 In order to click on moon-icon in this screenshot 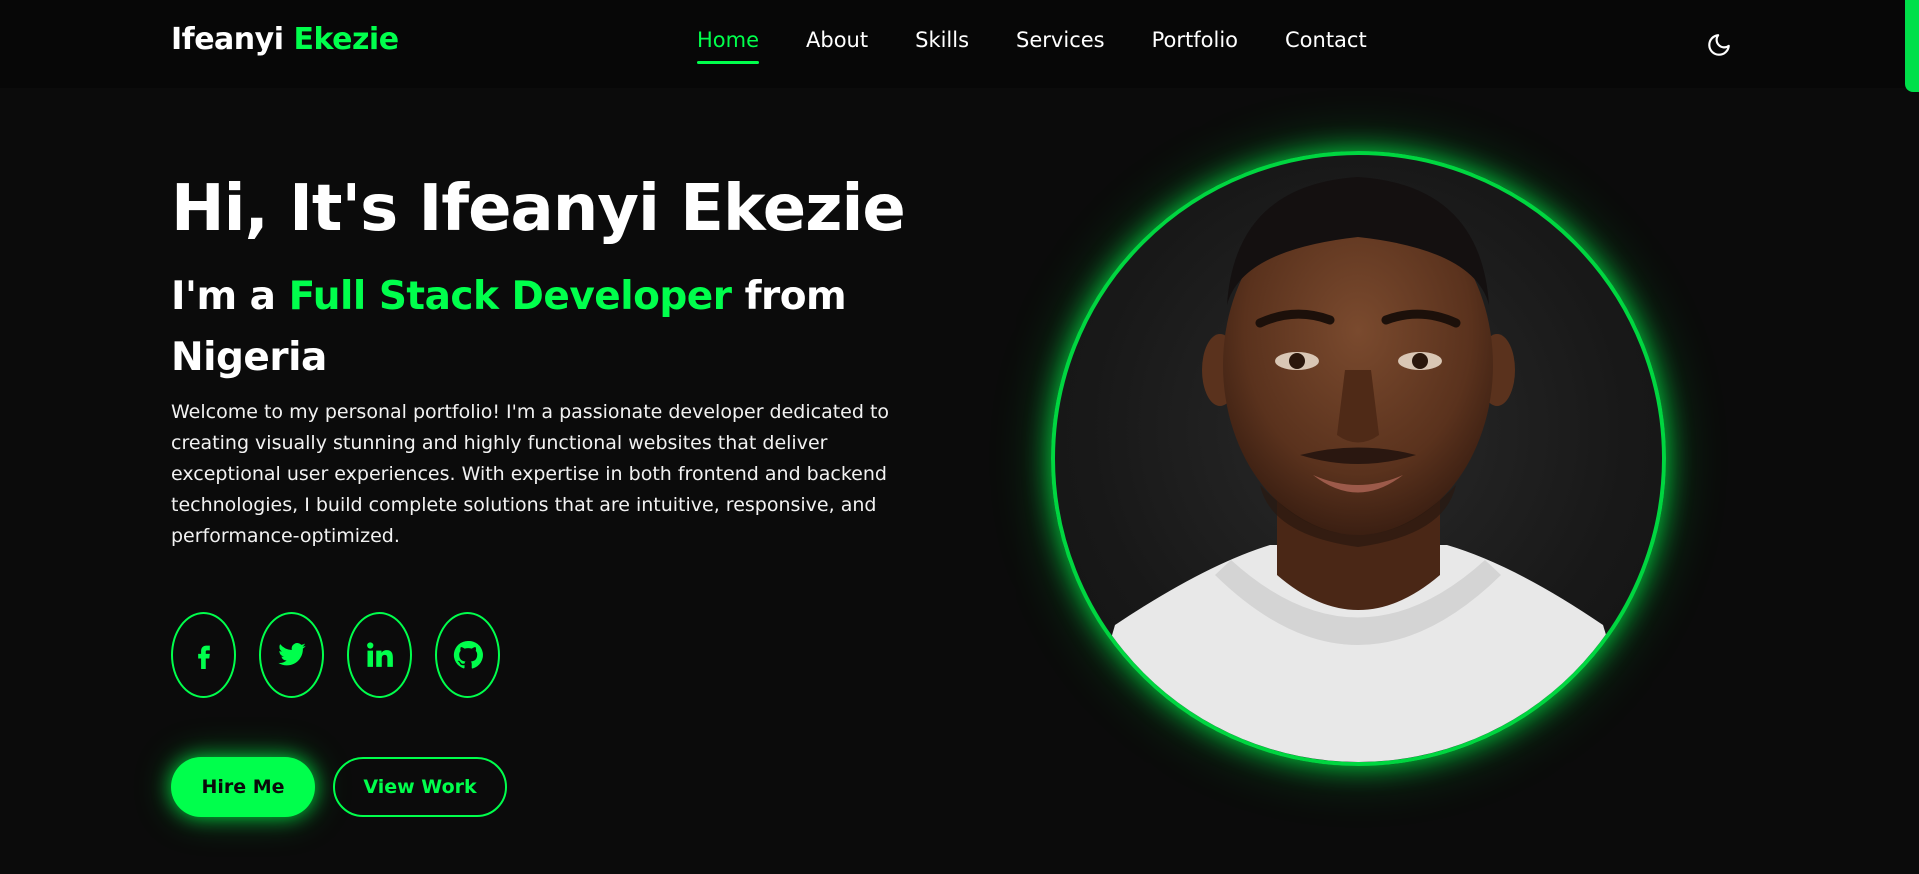, I will do `click(1719, 45)`.